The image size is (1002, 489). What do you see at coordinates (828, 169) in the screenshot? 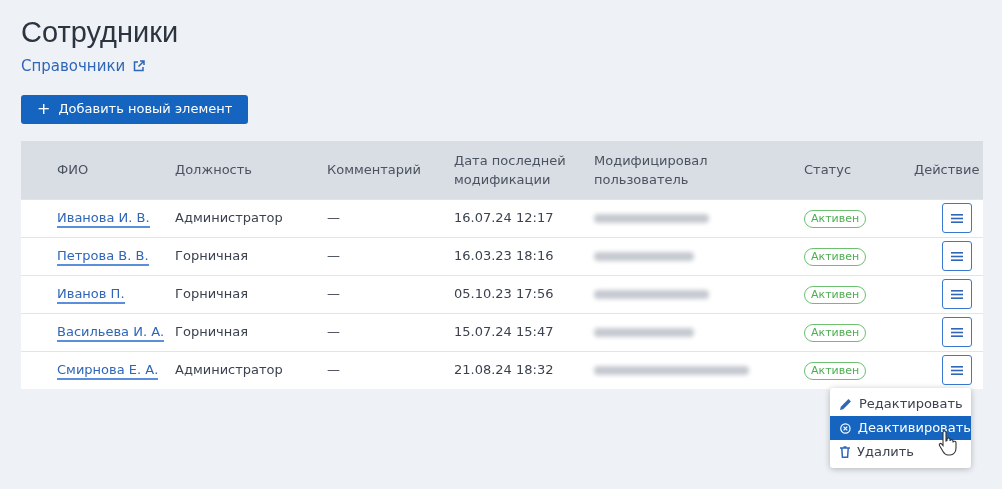
I see `column-header: Статус` at bounding box center [828, 169].